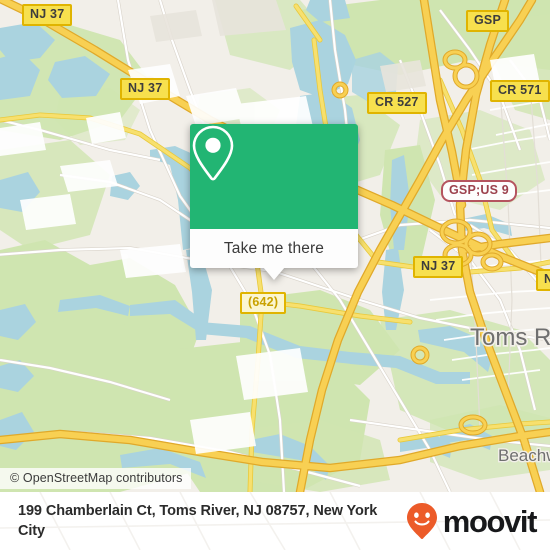 The height and width of the screenshot is (550, 550). What do you see at coordinates (421, 521) in the screenshot?
I see `moovit-smiley-pin-icon` at bounding box center [421, 521].